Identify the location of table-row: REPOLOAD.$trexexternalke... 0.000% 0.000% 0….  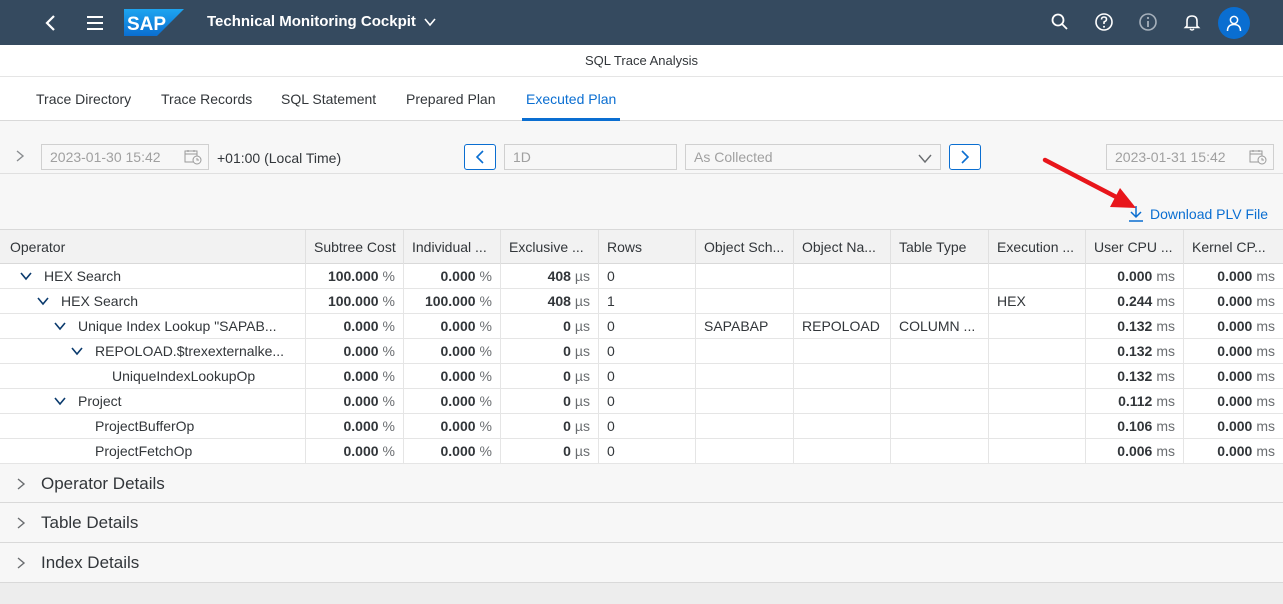
(641, 351).